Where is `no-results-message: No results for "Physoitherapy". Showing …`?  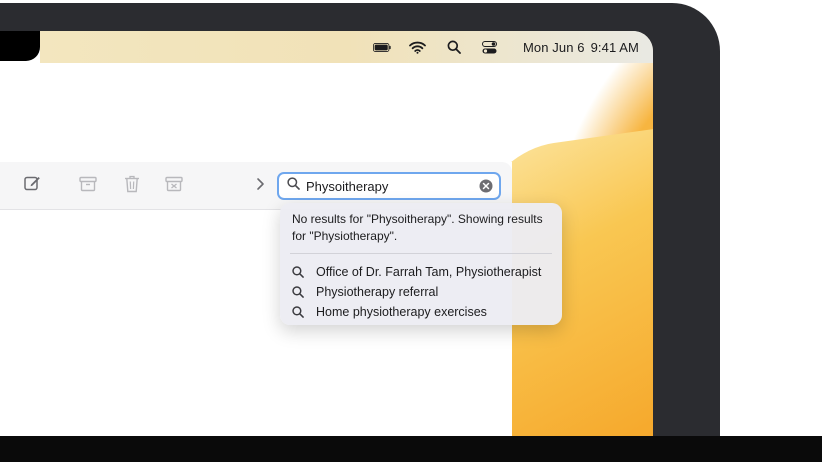 no-results-message: No results for "Physoitherapy". Showing … is located at coordinates (421, 232).